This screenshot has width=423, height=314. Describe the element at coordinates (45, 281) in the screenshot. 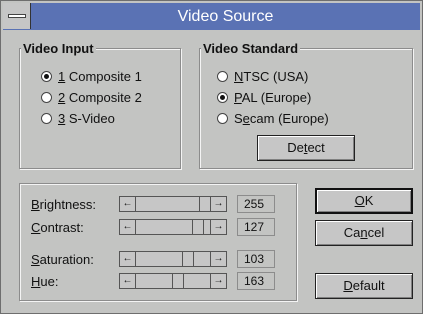

I see `hue-label: Hue:` at that location.